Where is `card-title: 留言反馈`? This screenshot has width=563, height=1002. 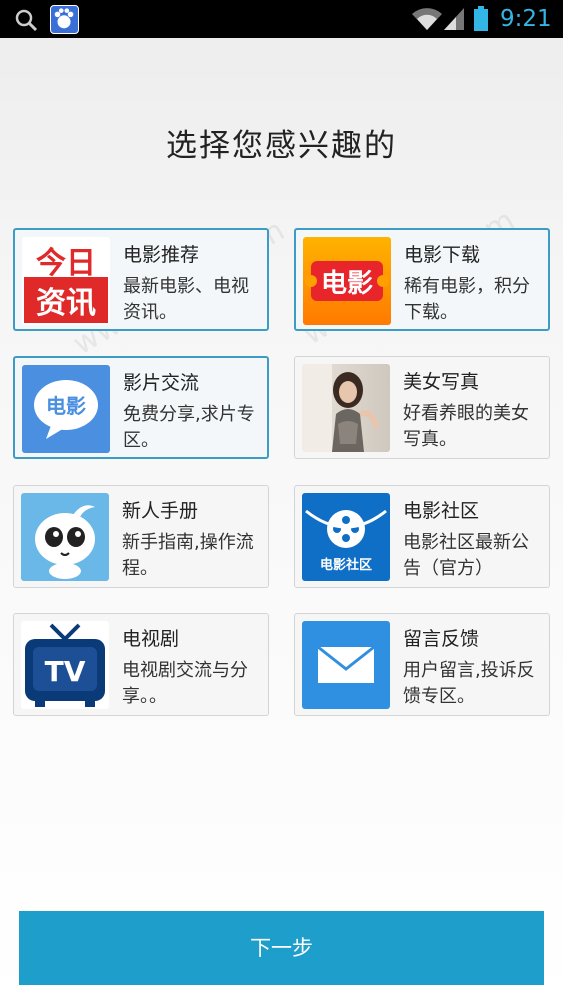 card-title: 留言反馈 is located at coordinates (441, 639).